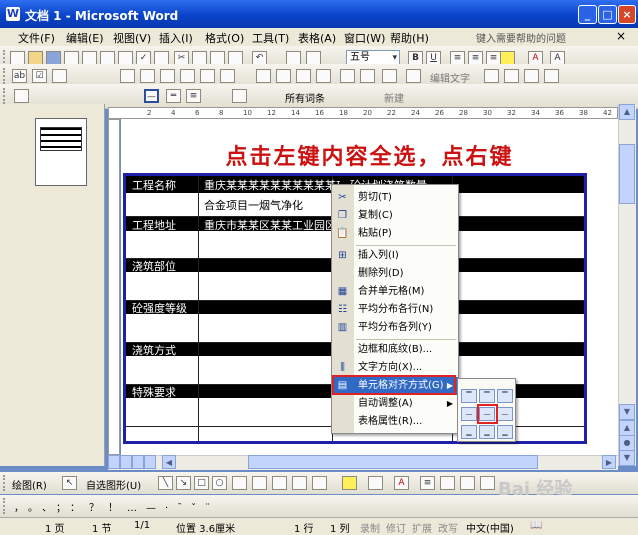 Image resolution: width=638 pixels, height=535 pixels. Describe the element at coordinates (85, 38) in the screenshot. I see `menu-edit: 编辑(E)` at that location.